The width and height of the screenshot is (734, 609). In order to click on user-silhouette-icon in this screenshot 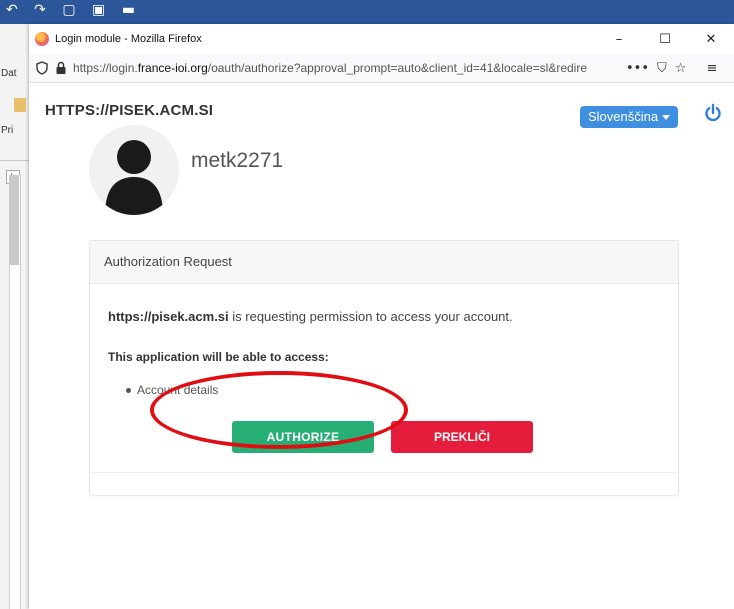, I will do `click(134, 177)`.